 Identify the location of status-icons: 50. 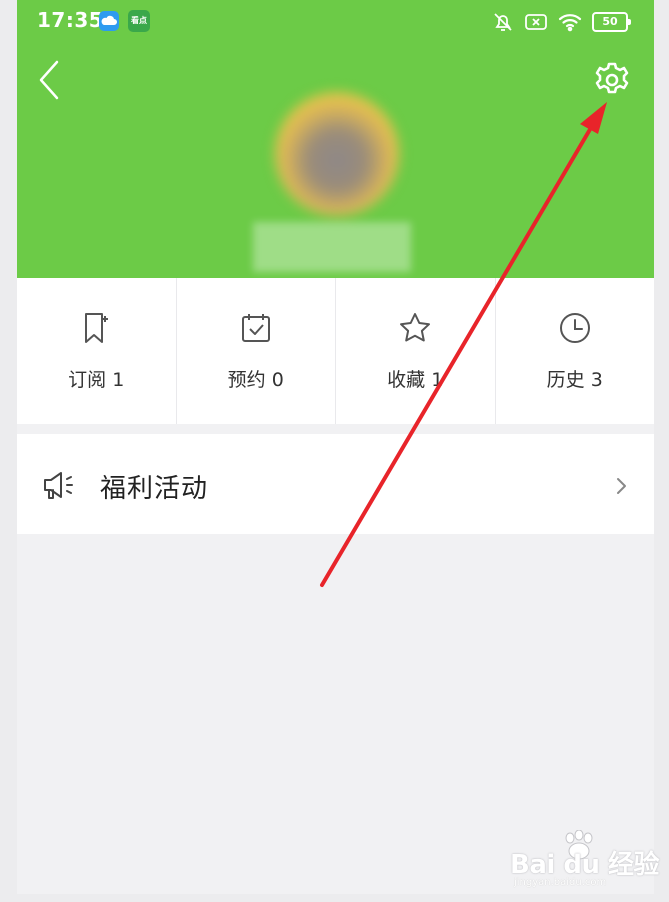
(561, 22).